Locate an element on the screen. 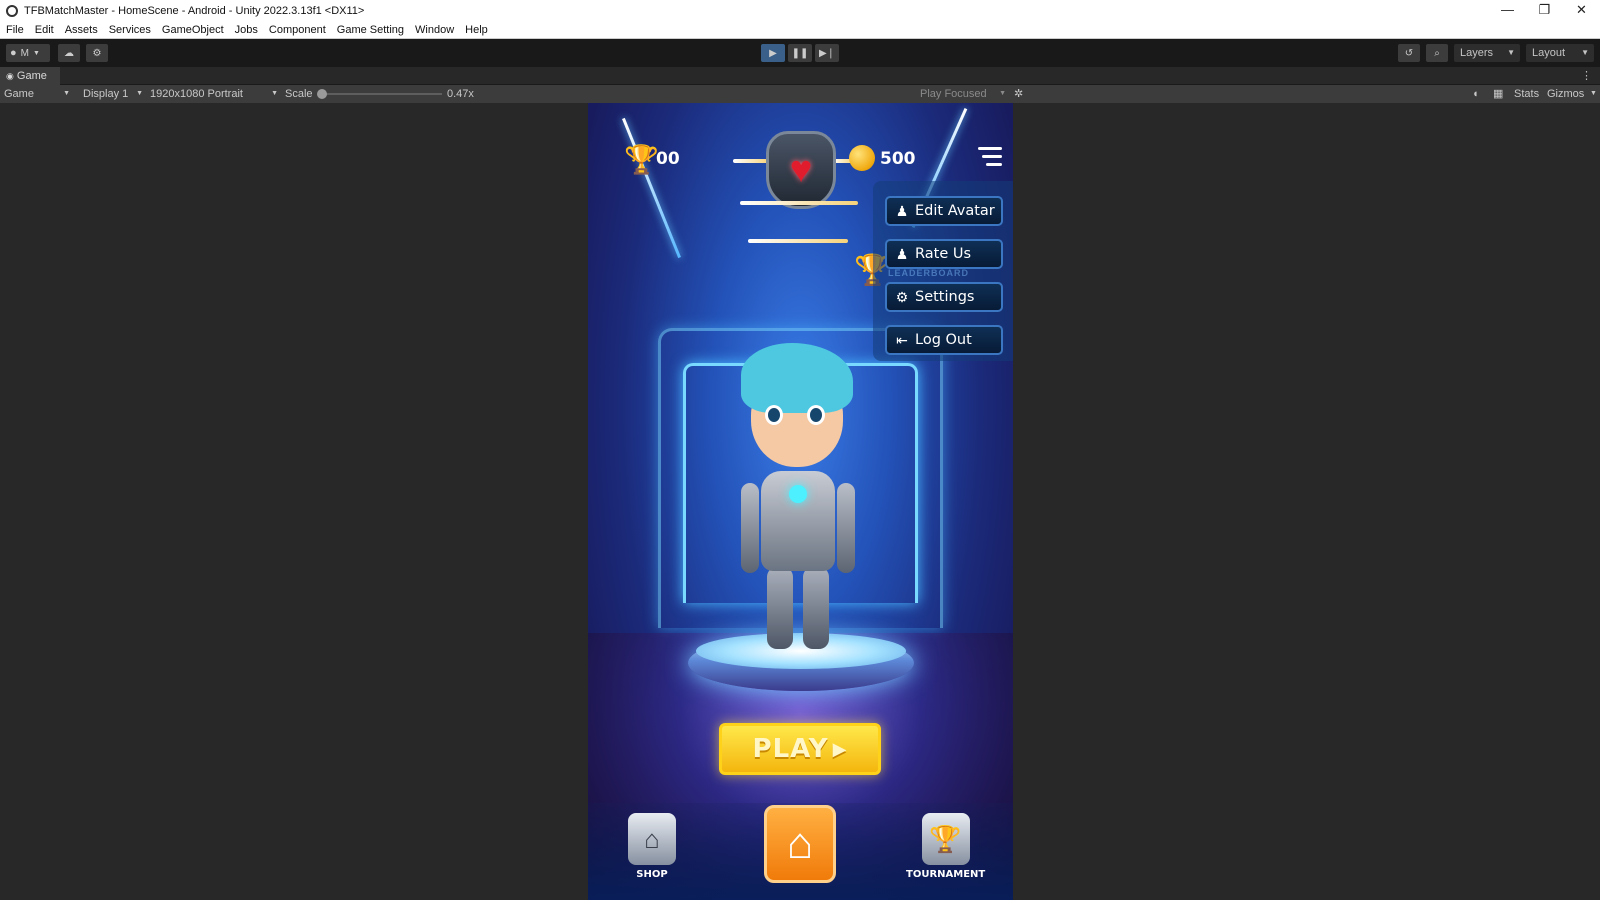  layout-label: Layout is located at coordinates (1549, 53).